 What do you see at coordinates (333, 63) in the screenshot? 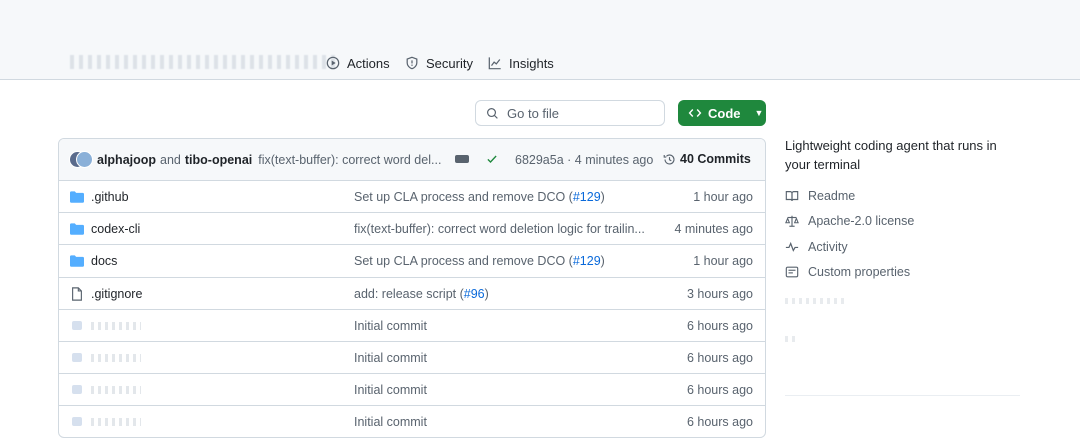
I see `play-circle-icon` at bounding box center [333, 63].